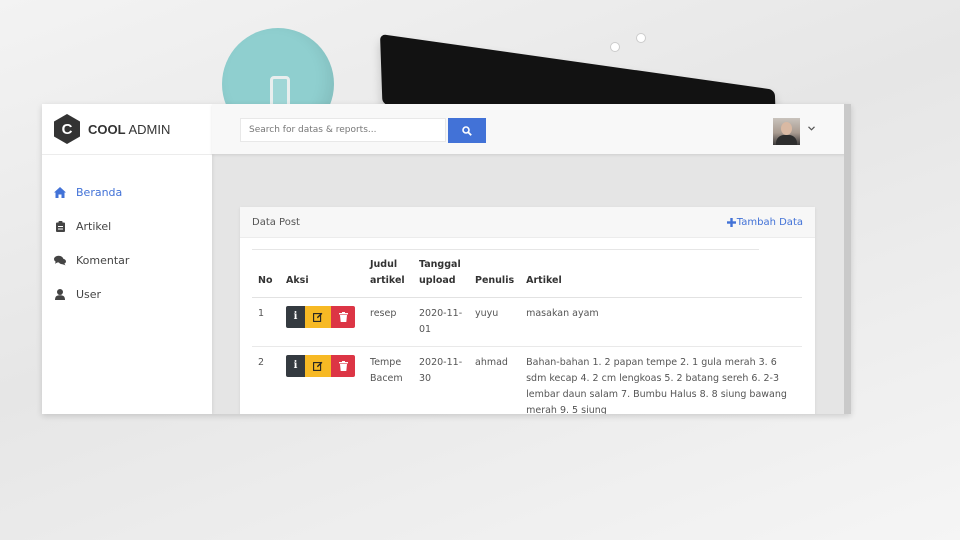 The image size is (960, 540). I want to click on brand-name: COOL ADMIN, so click(129, 129).